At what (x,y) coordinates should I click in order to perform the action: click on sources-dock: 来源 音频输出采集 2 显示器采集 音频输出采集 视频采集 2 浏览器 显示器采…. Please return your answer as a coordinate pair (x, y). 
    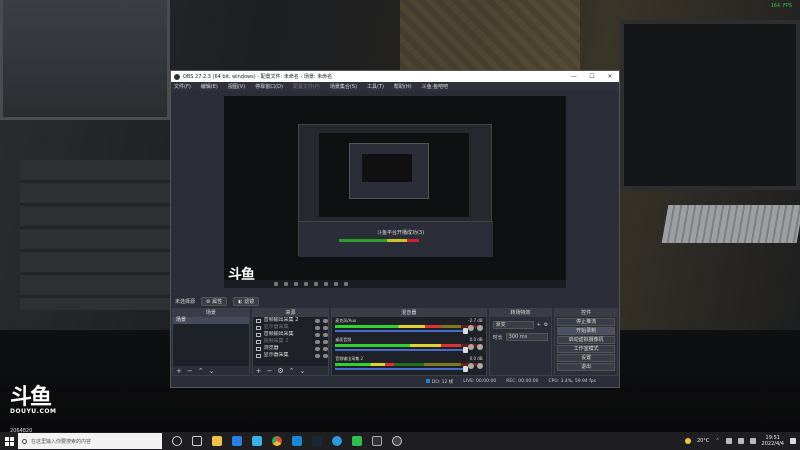
    Looking at the image, I should click on (290, 342).